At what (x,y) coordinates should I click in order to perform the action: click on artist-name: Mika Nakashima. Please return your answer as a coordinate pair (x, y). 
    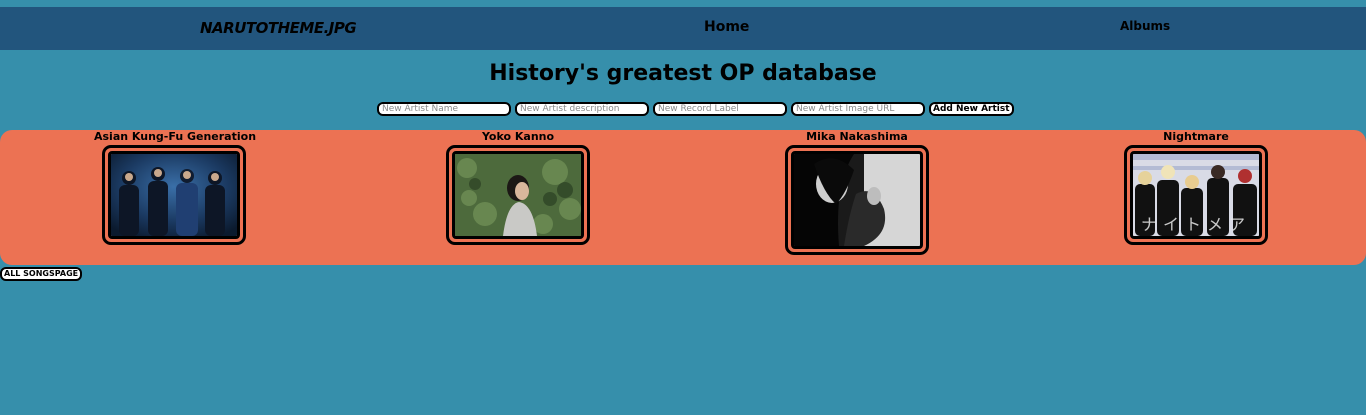
    Looking at the image, I should click on (857, 136).